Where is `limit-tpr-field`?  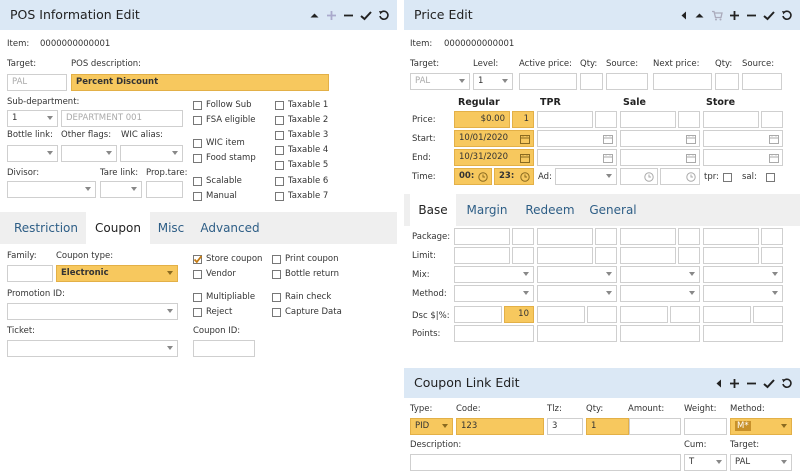
limit-tpr-field is located at coordinates (565, 255).